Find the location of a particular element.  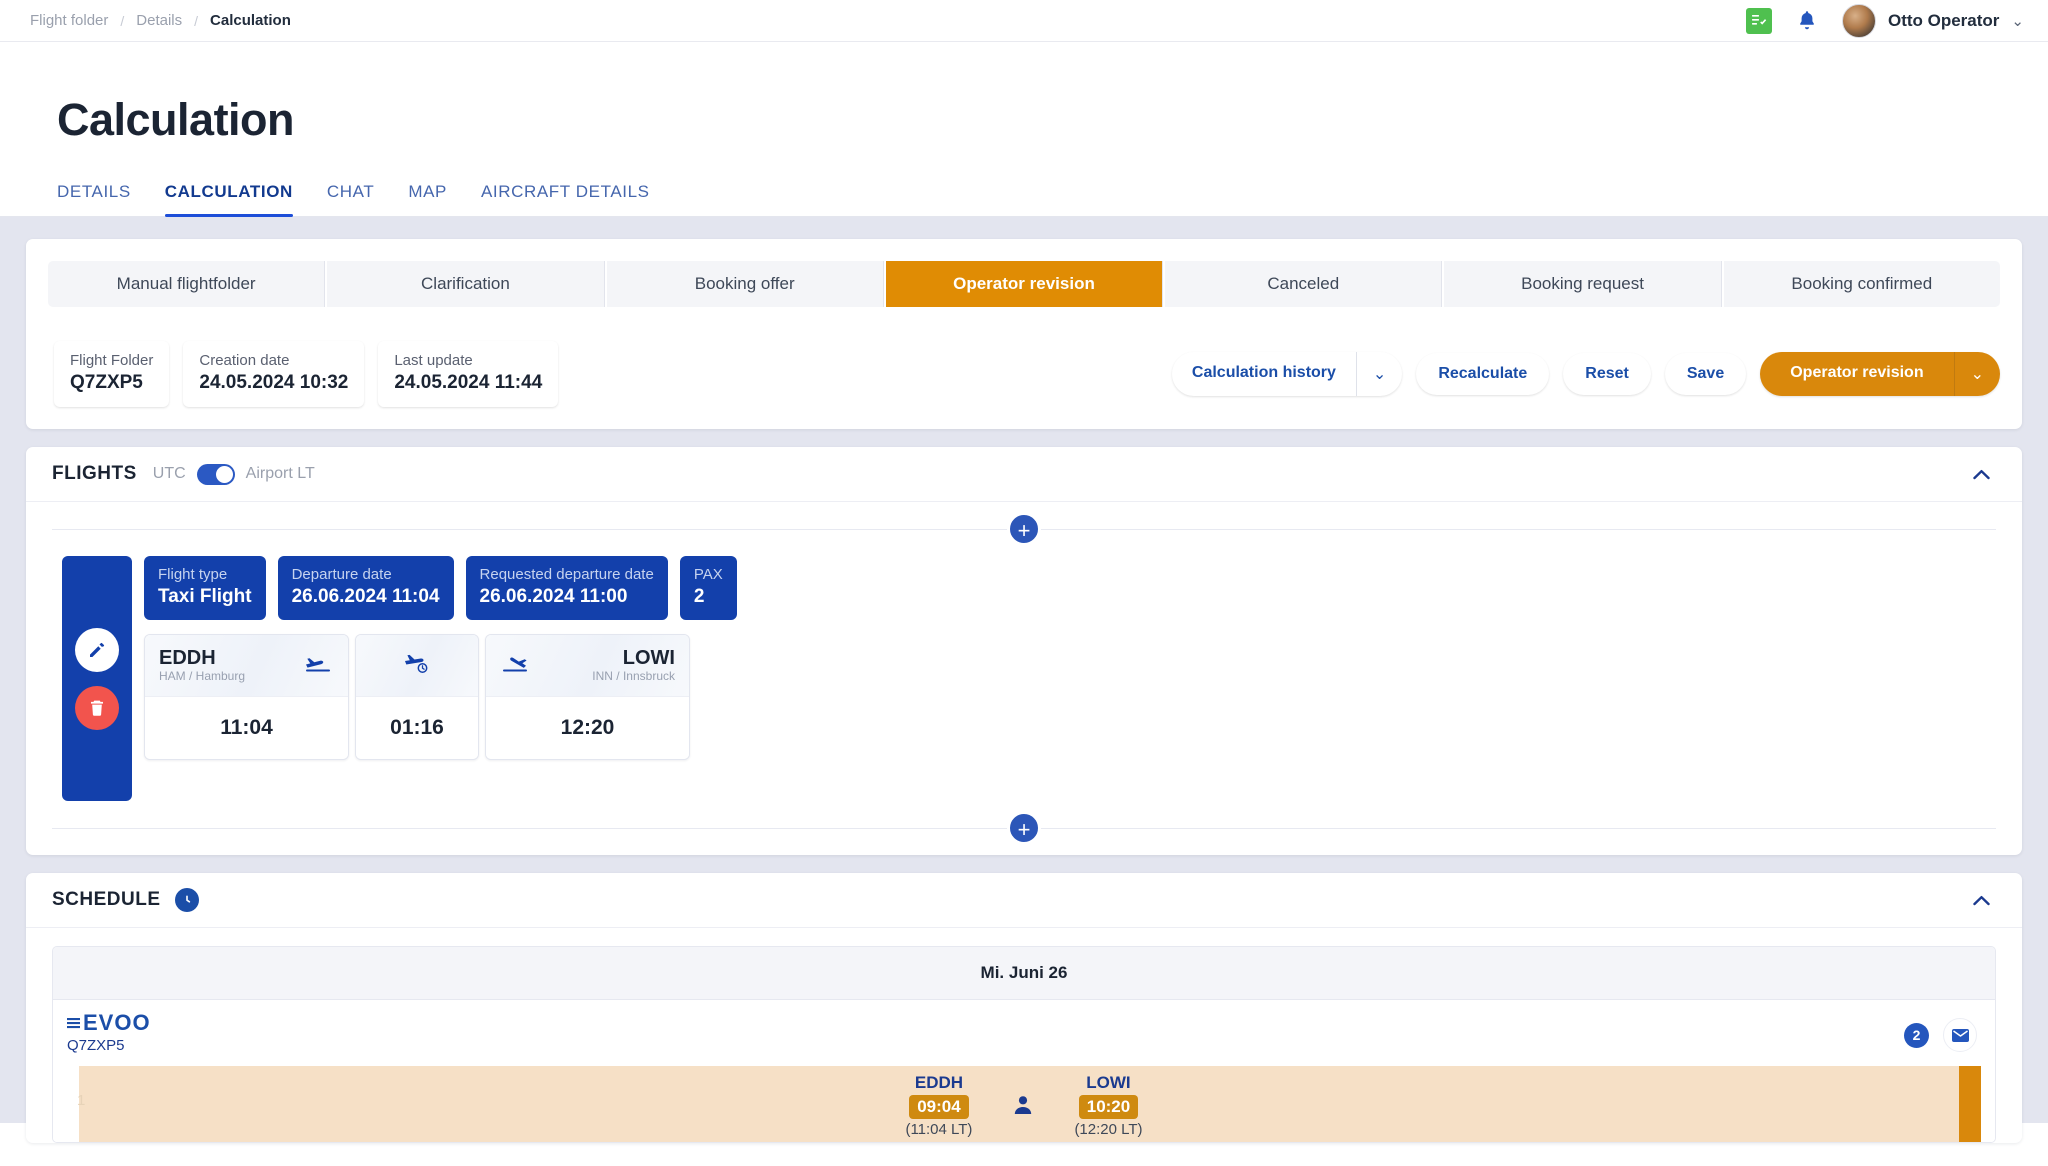

bell-icon is located at coordinates (1807, 21).